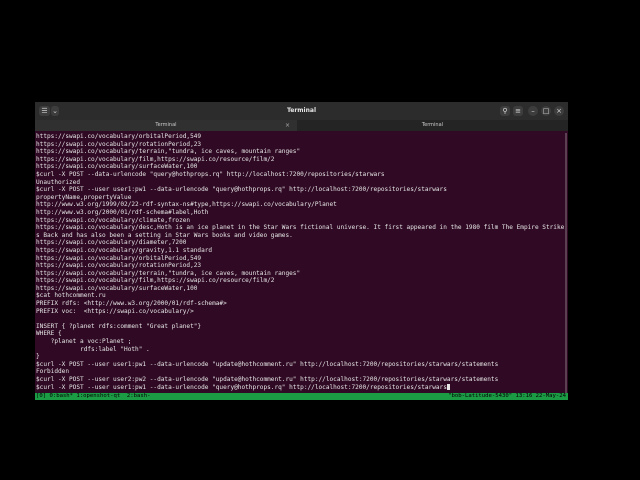  I want to click on terminal-line: ?planet a voc:Planet ;, so click(84, 342).